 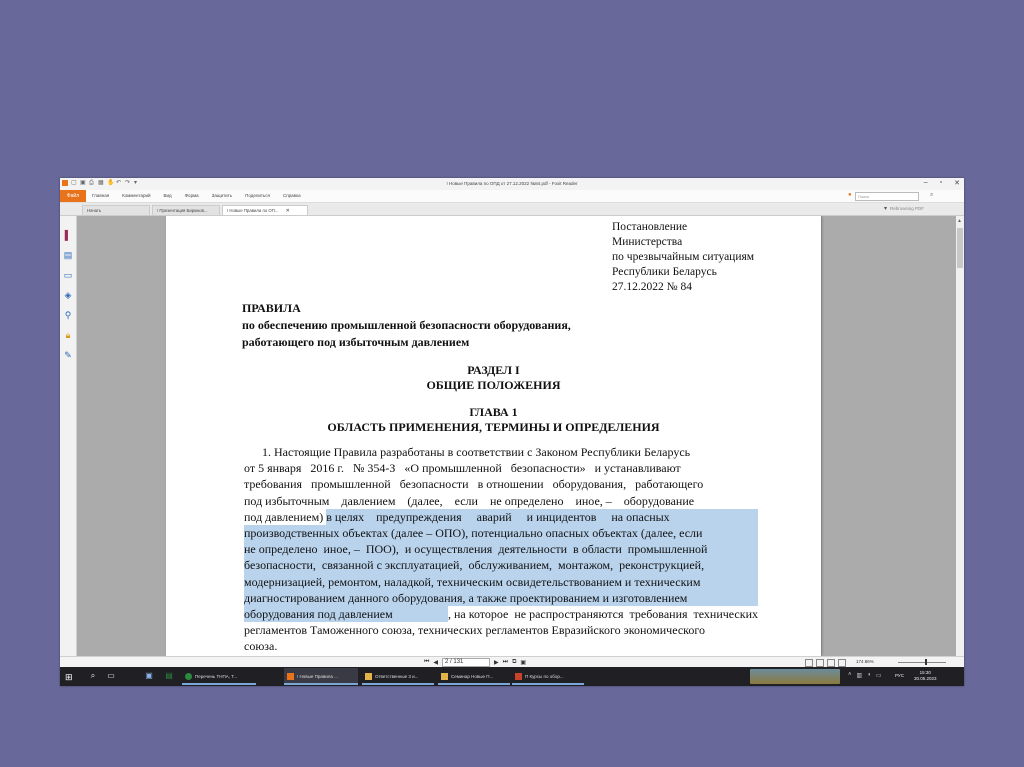 What do you see at coordinates (926, 183) in the screenshot?
I see `minimize-icon: –` at bounding box center [926, 183].